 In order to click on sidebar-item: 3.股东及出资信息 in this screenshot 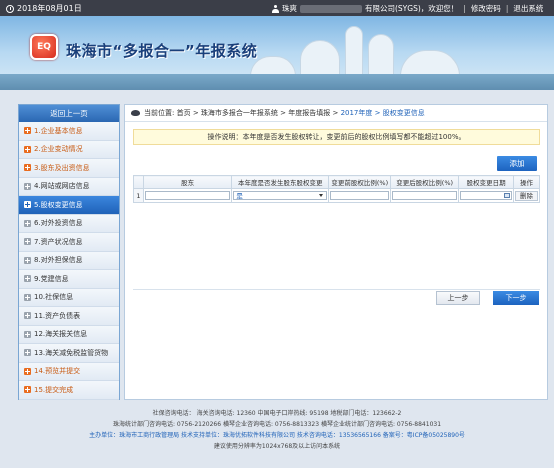, I will do `click(69, 168)`.